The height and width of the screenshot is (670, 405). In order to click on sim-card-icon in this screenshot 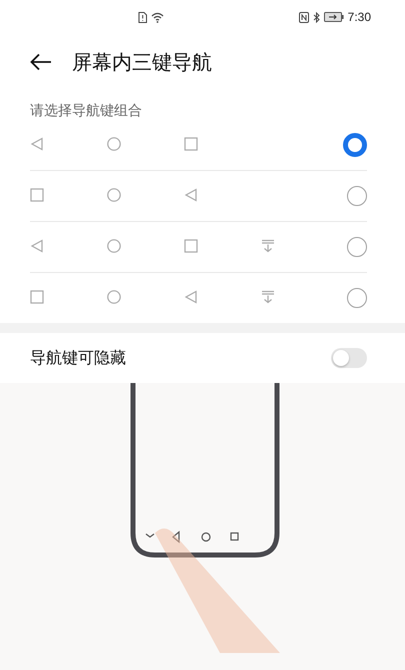, I will do `click(142, 17)`.